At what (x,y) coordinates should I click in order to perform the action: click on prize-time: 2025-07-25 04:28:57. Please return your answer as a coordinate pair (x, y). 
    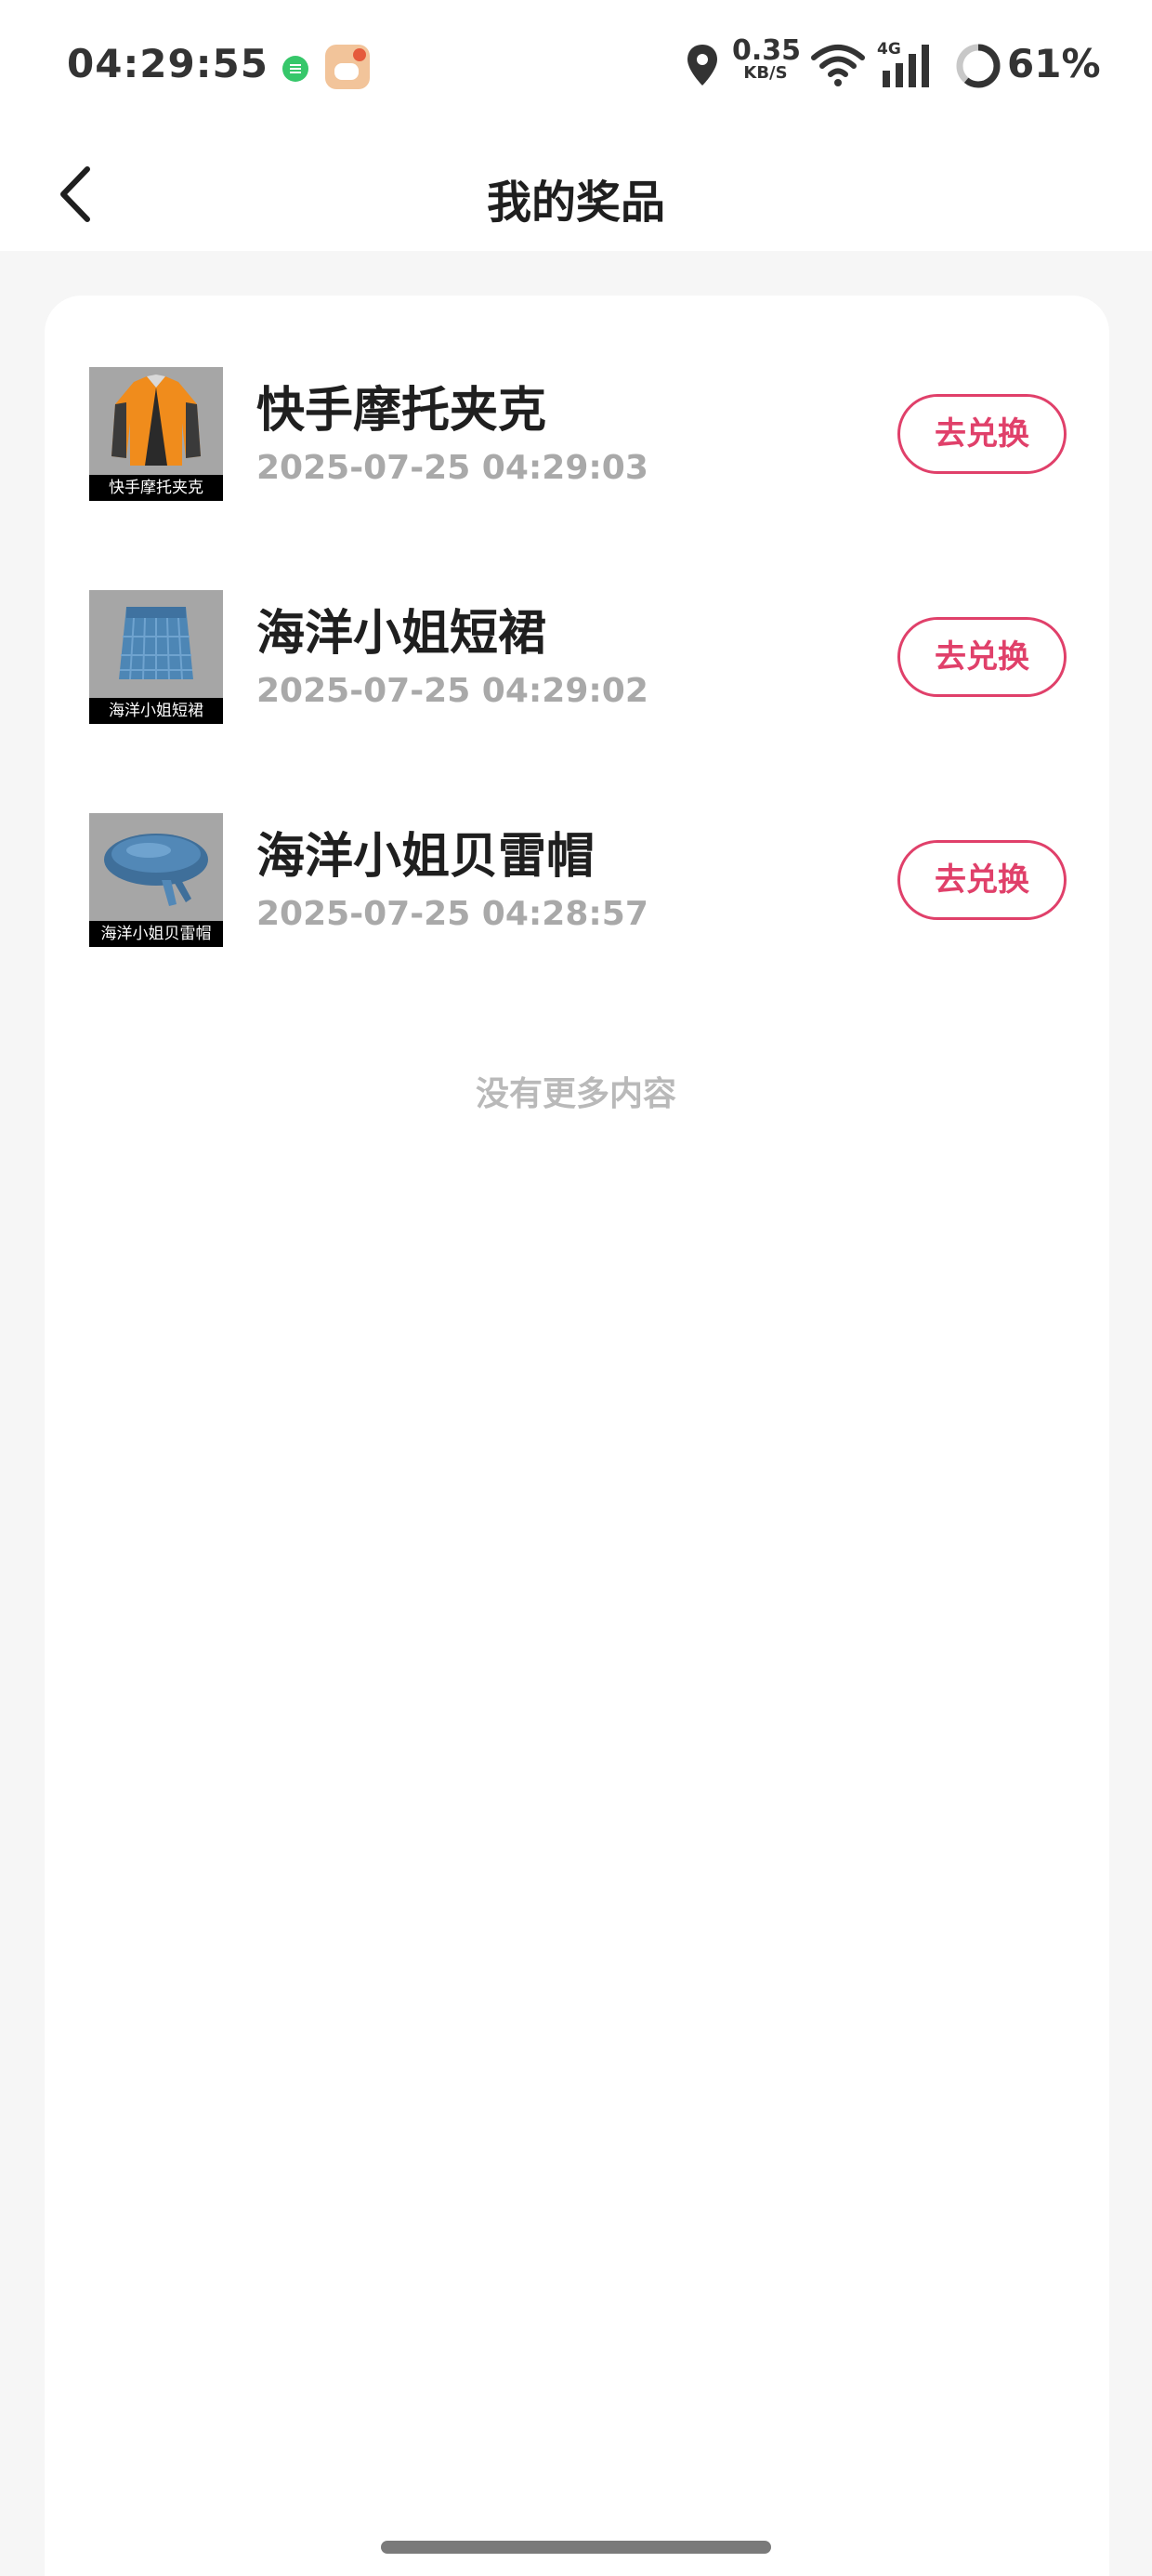
    Looking at the image, I should click on (452, 914).